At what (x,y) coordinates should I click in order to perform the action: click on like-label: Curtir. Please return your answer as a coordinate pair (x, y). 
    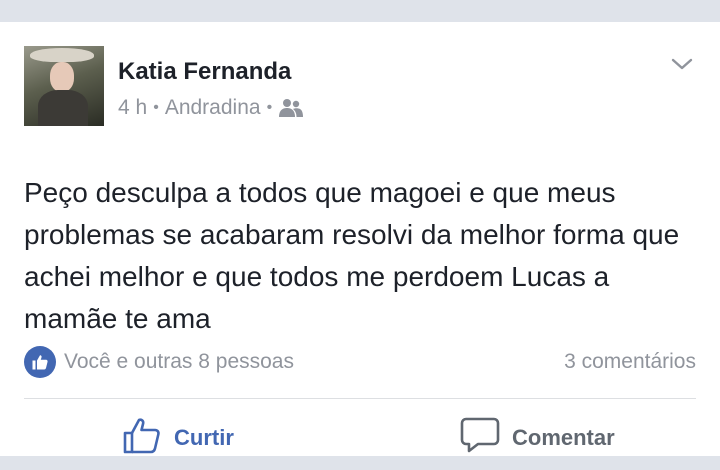
    Looking at the image, I should click on (204, 437).